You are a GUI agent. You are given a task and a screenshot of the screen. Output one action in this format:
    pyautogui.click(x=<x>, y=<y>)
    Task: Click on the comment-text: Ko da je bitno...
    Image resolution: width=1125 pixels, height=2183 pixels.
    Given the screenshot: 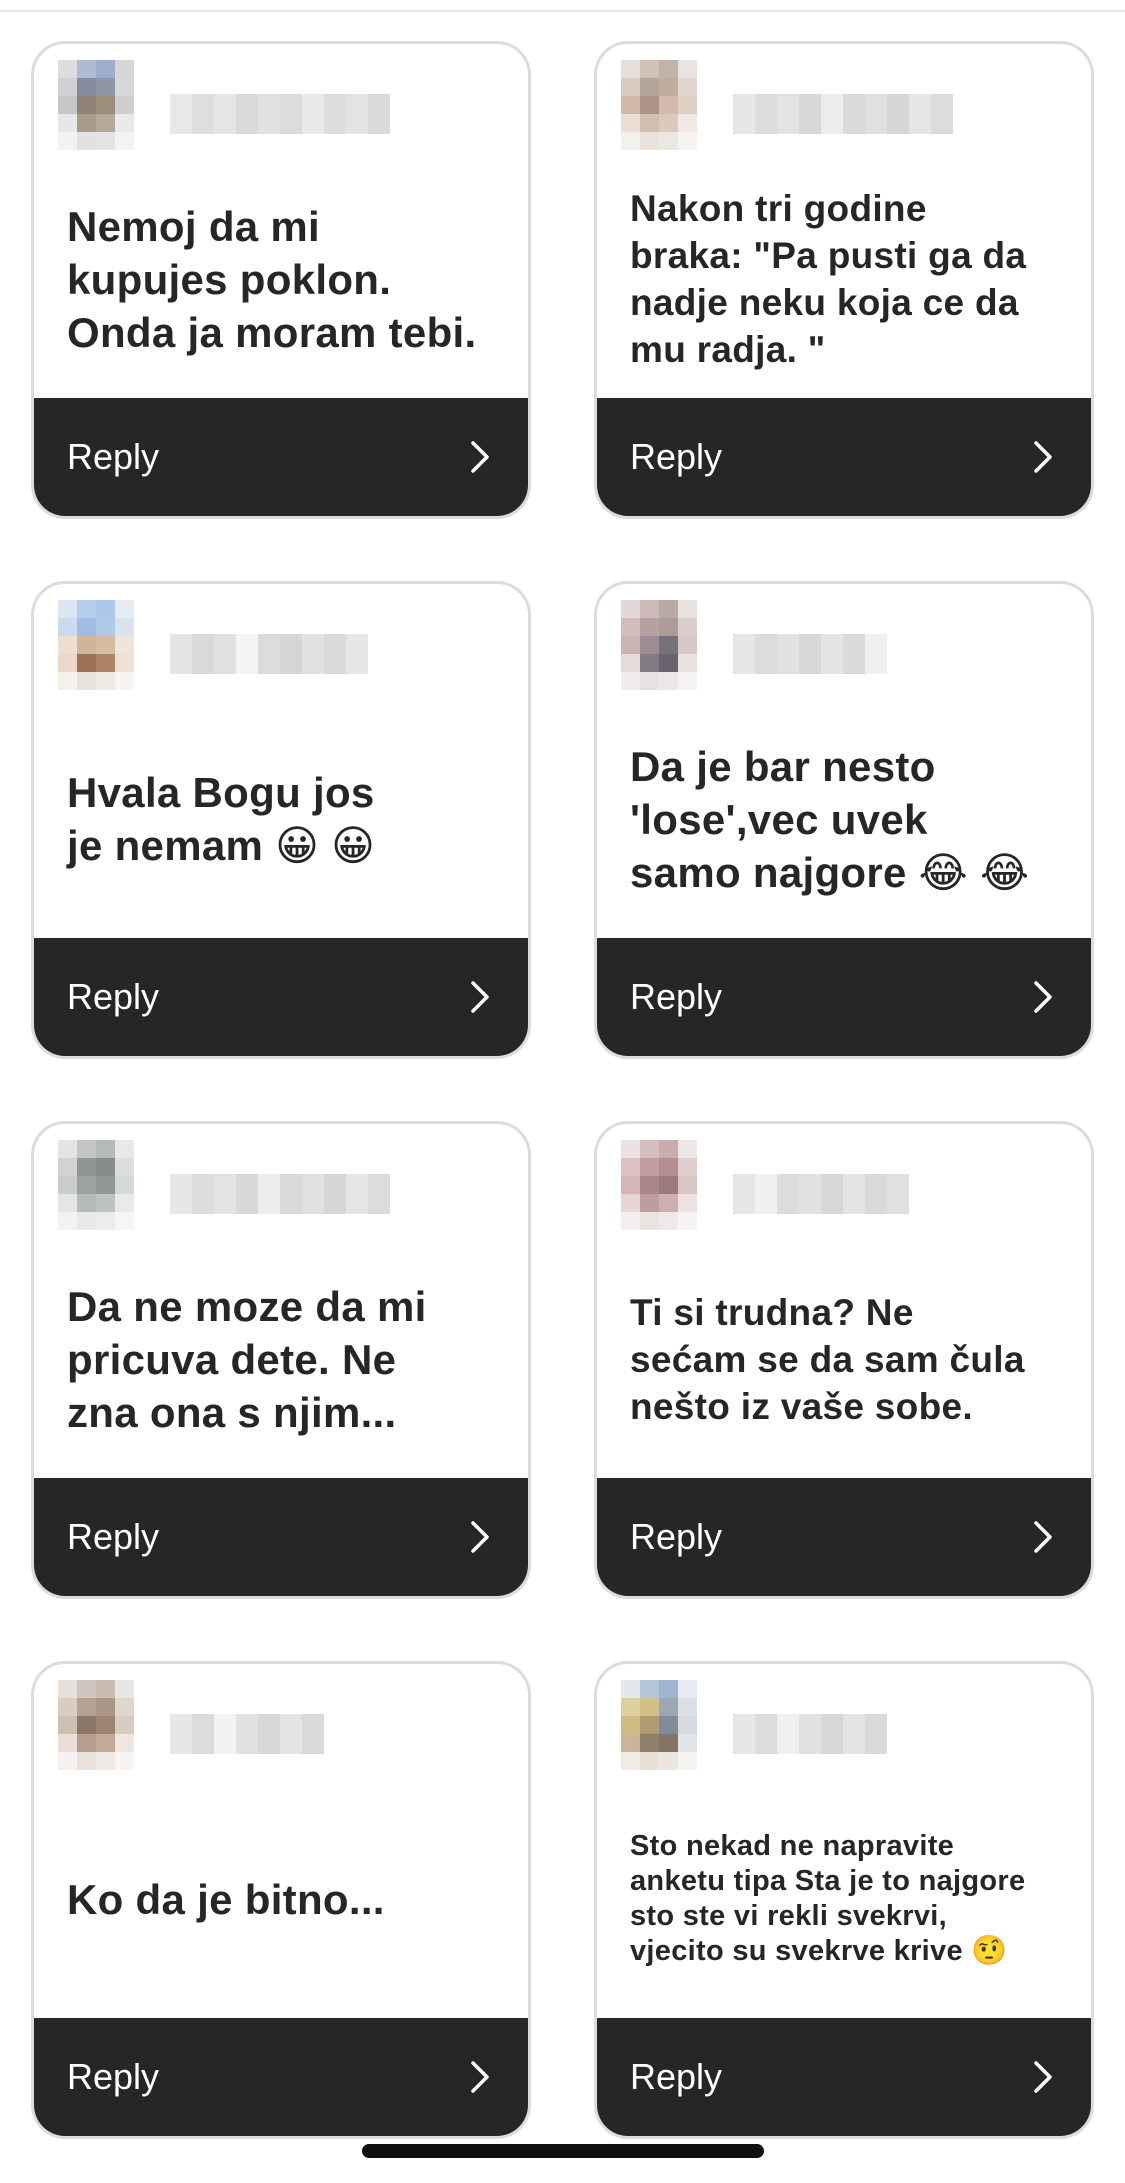 What is the action you would take?
    pyautogui.click(x=226, y=1899)
    